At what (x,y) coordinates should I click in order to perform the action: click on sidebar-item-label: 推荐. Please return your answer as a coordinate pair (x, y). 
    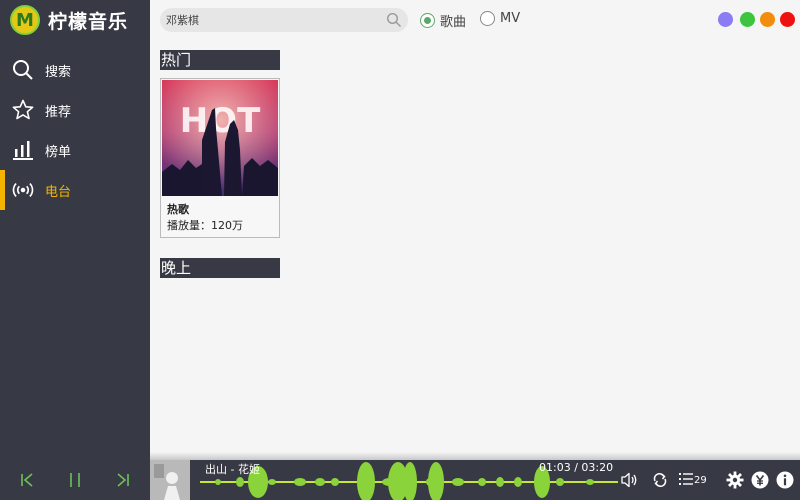
    Looking at the image, I should click on (58, 112).